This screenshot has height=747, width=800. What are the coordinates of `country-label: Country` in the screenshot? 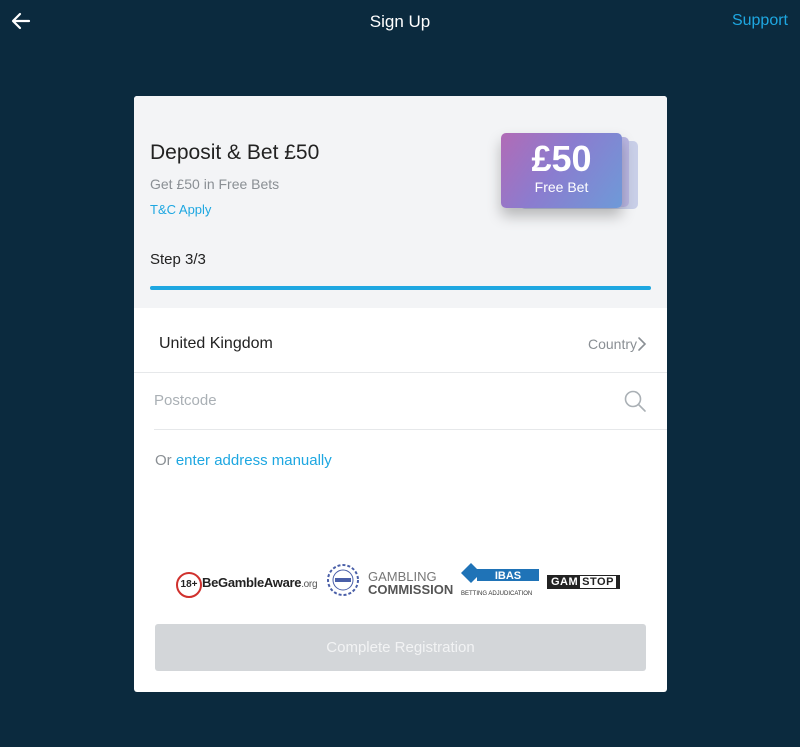 It's located at (612, 344).